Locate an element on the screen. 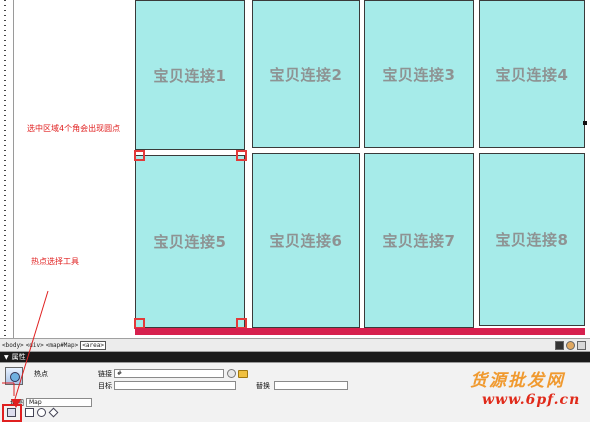 This screenshot has width=590, height=422. target-label: 目标 is located at coordinates (105, 386).